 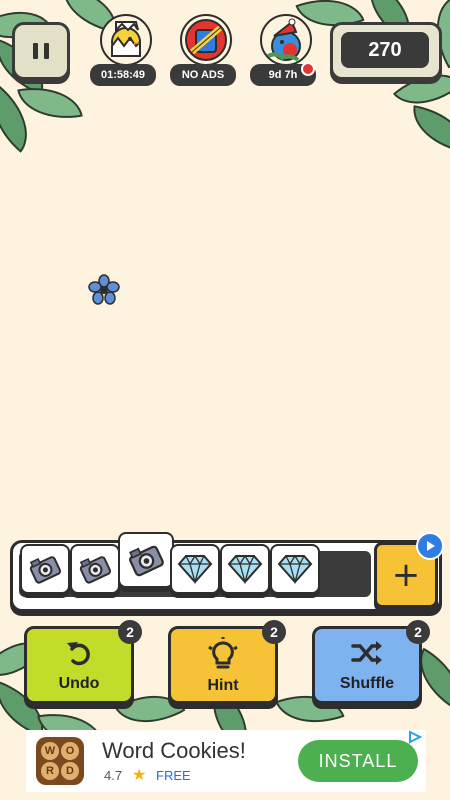 What do you see at coordinates (203, 75) in the screenshot?
I see `no-ads-label: NO ADS` at bounding box center [203, 75].